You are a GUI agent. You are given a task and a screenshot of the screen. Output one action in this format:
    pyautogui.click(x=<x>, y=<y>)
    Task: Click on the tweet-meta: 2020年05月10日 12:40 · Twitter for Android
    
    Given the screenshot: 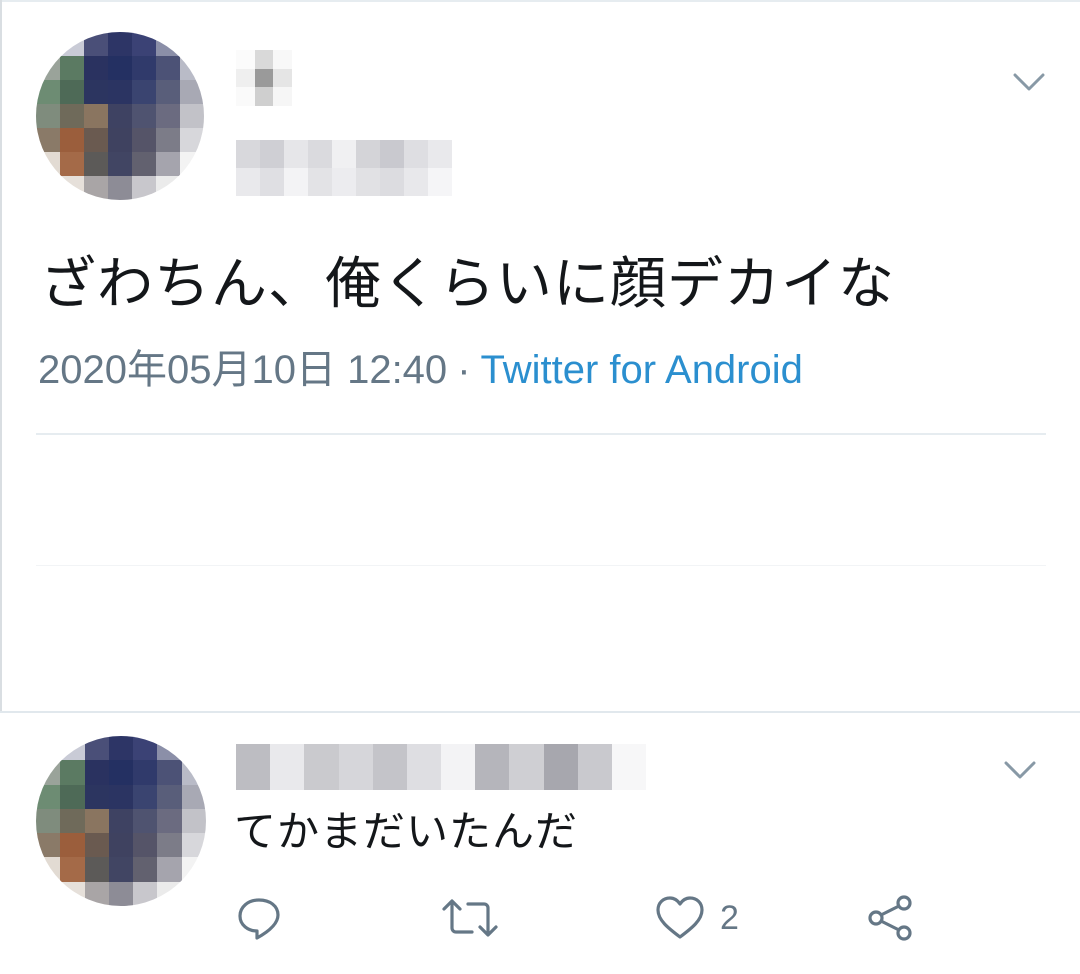 What is the action you would take?
    pyautogui.click(x=420, y=370)
    